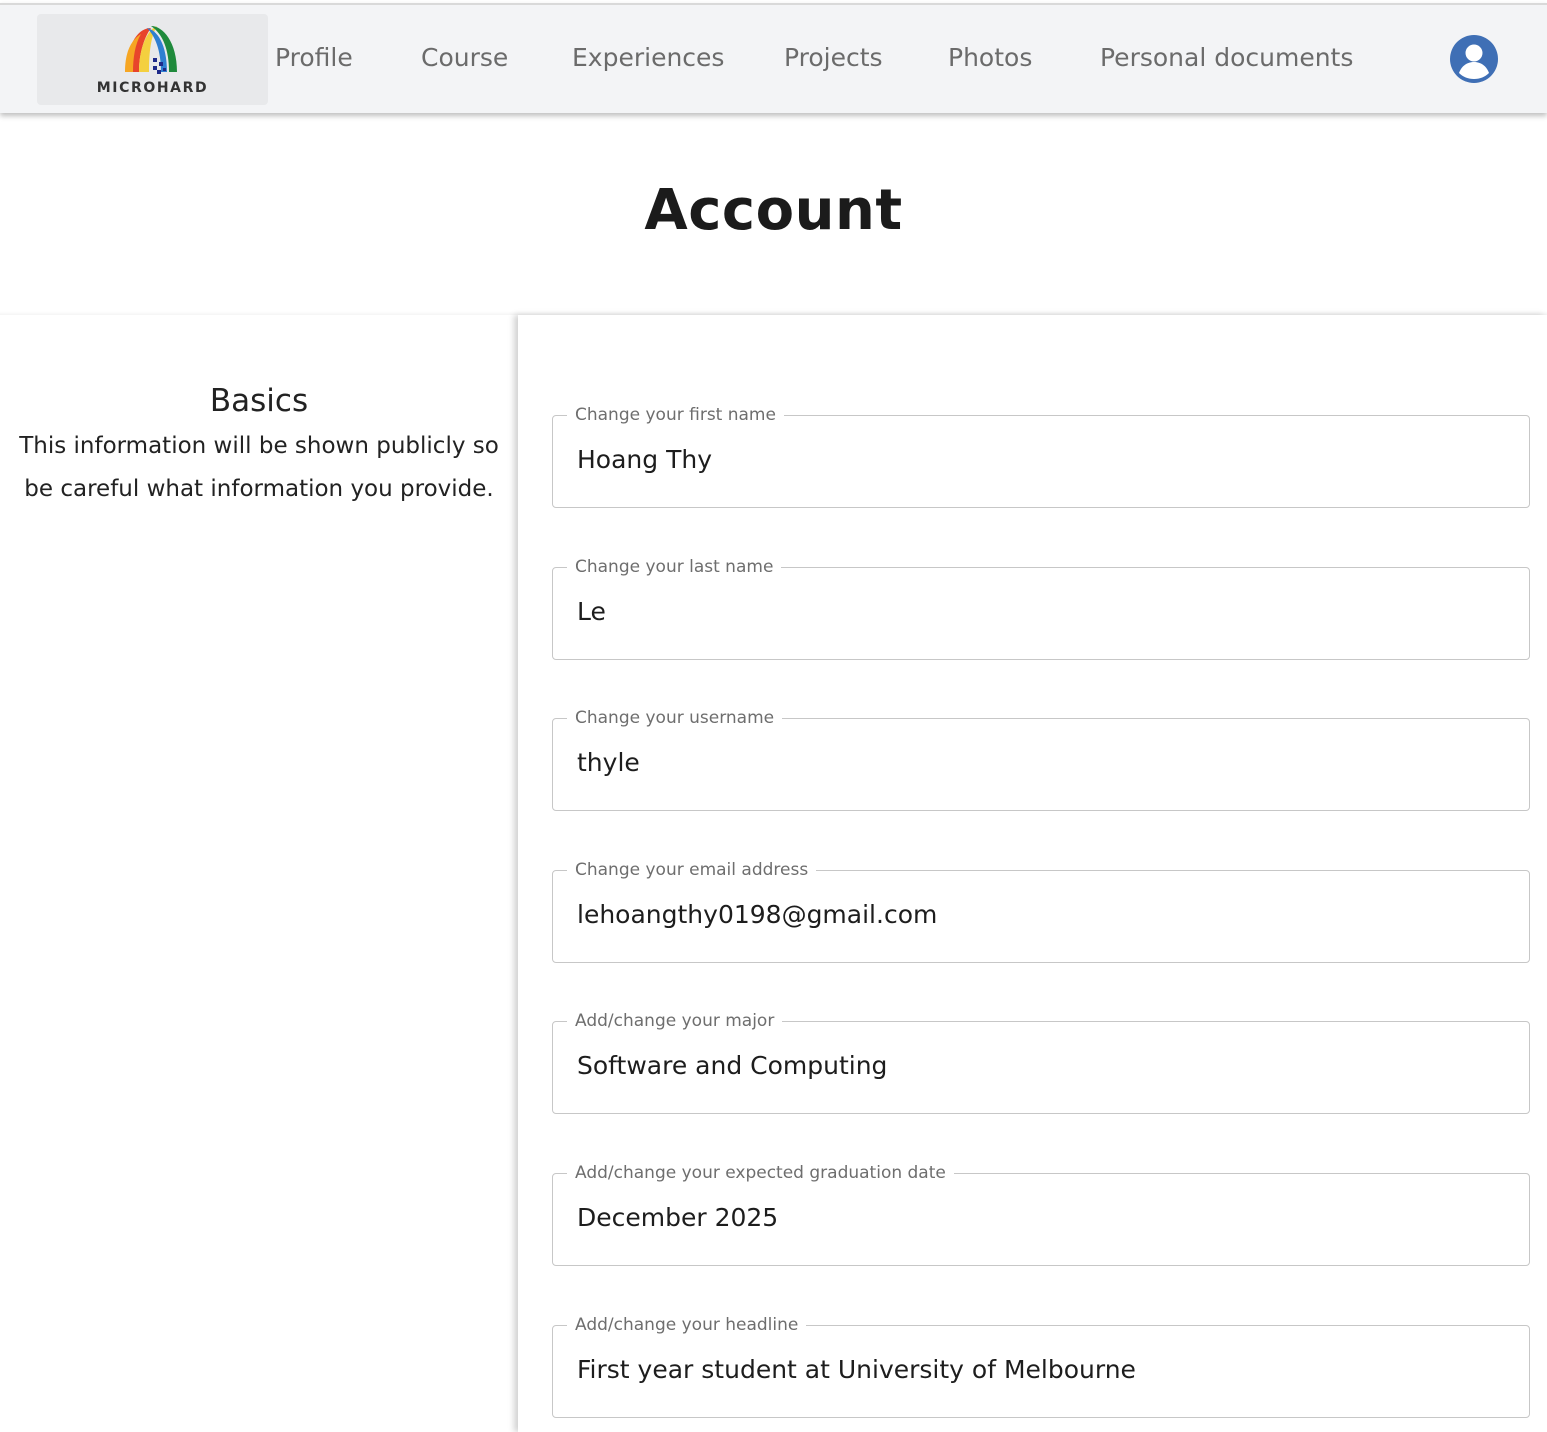 This screenshot has width=1547, height=1432. I want to click on basics-title: Basics, so click(259, 401).